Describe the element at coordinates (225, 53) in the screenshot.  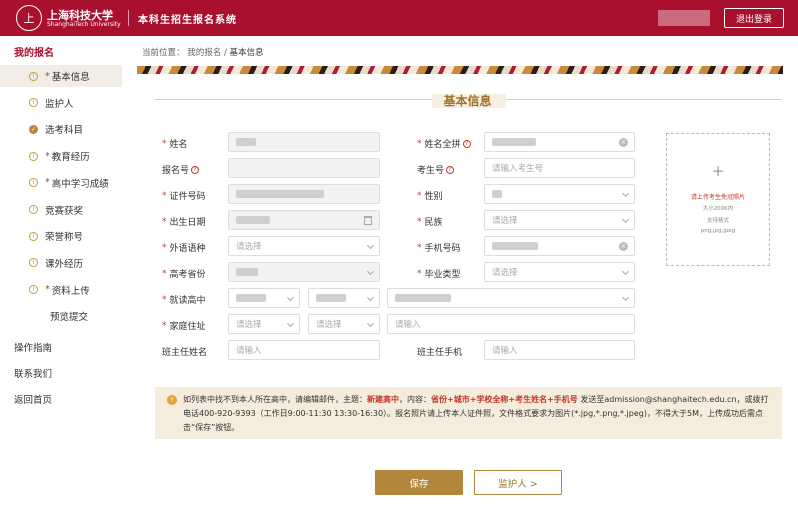
I see `breadcrumb-sep: /` at that location.